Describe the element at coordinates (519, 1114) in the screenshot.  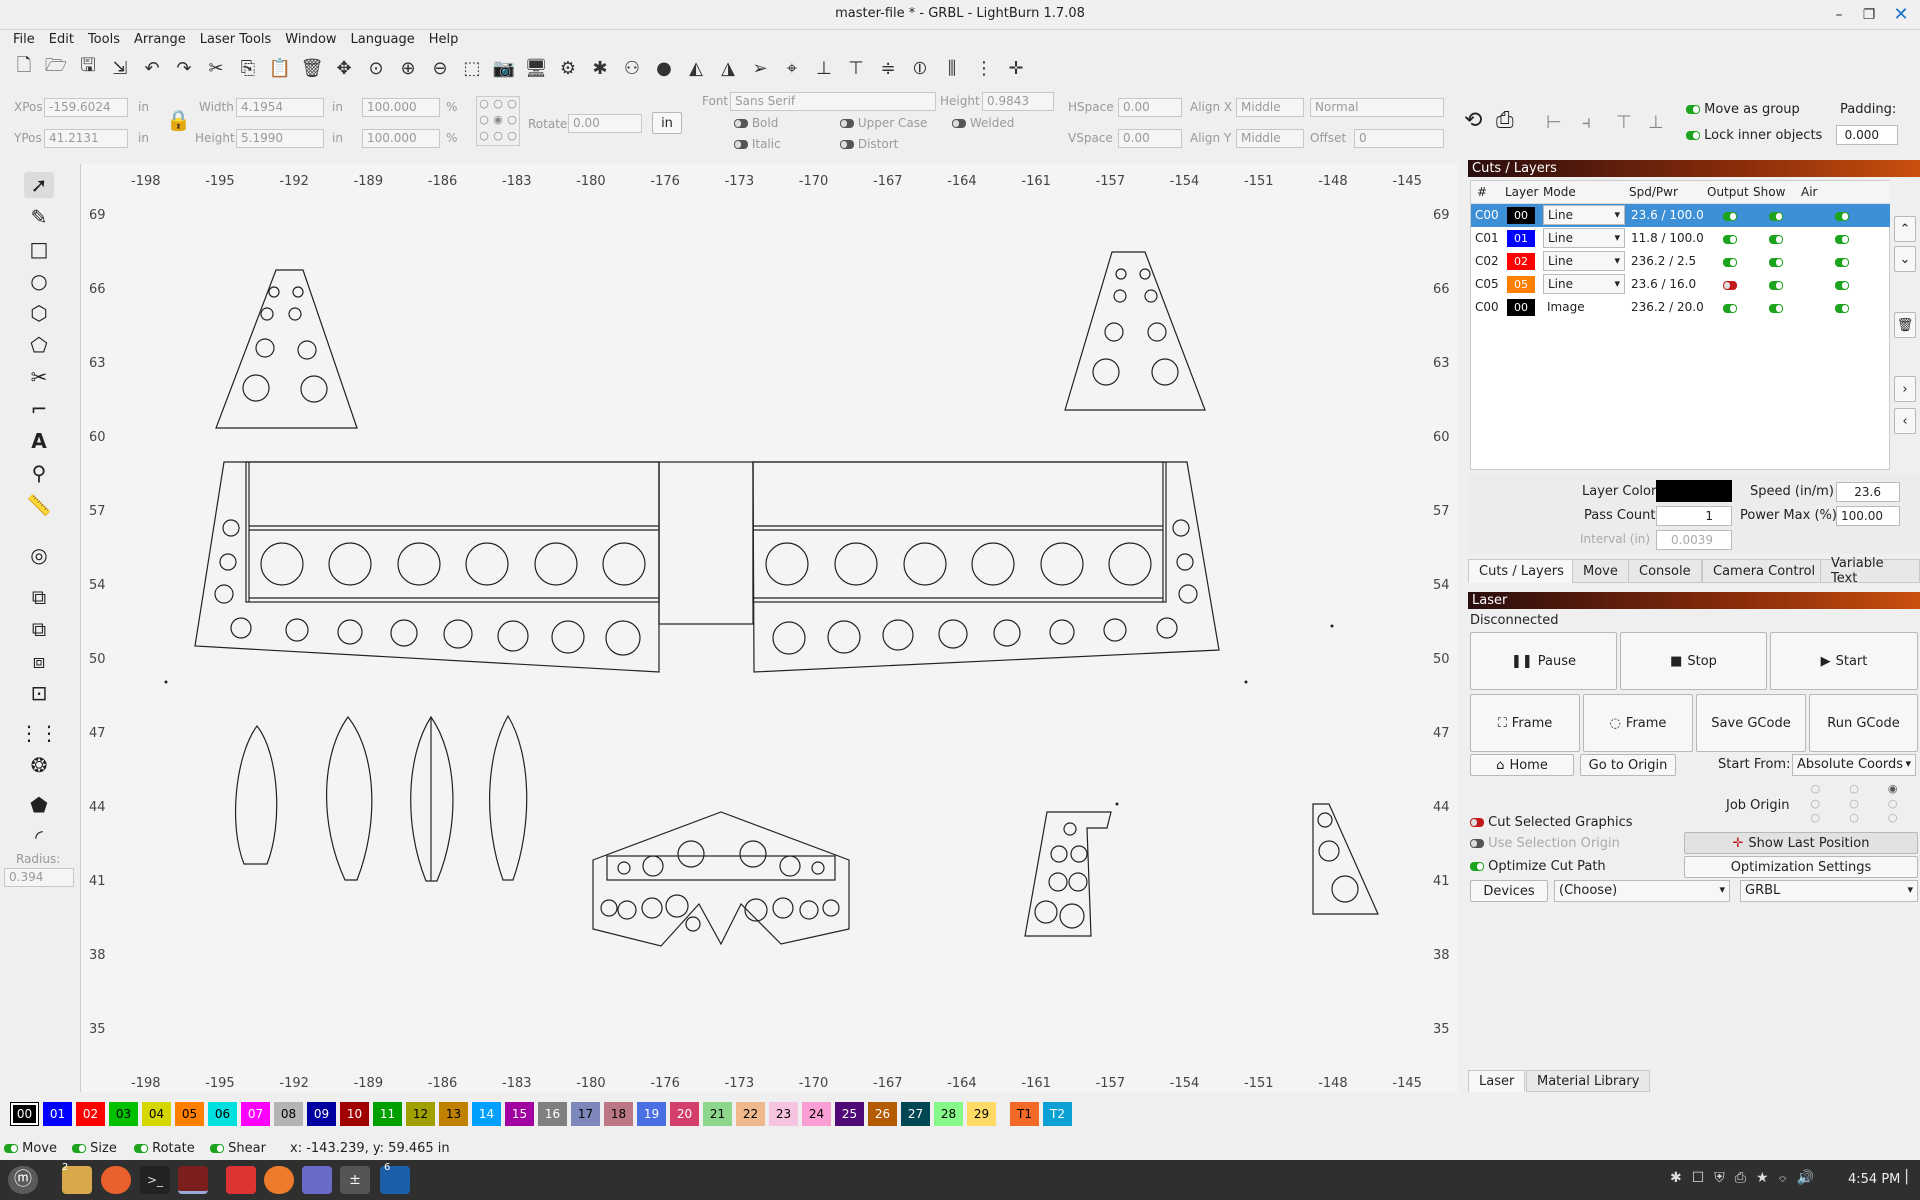
I see `palette-color-15: 15` at that location.